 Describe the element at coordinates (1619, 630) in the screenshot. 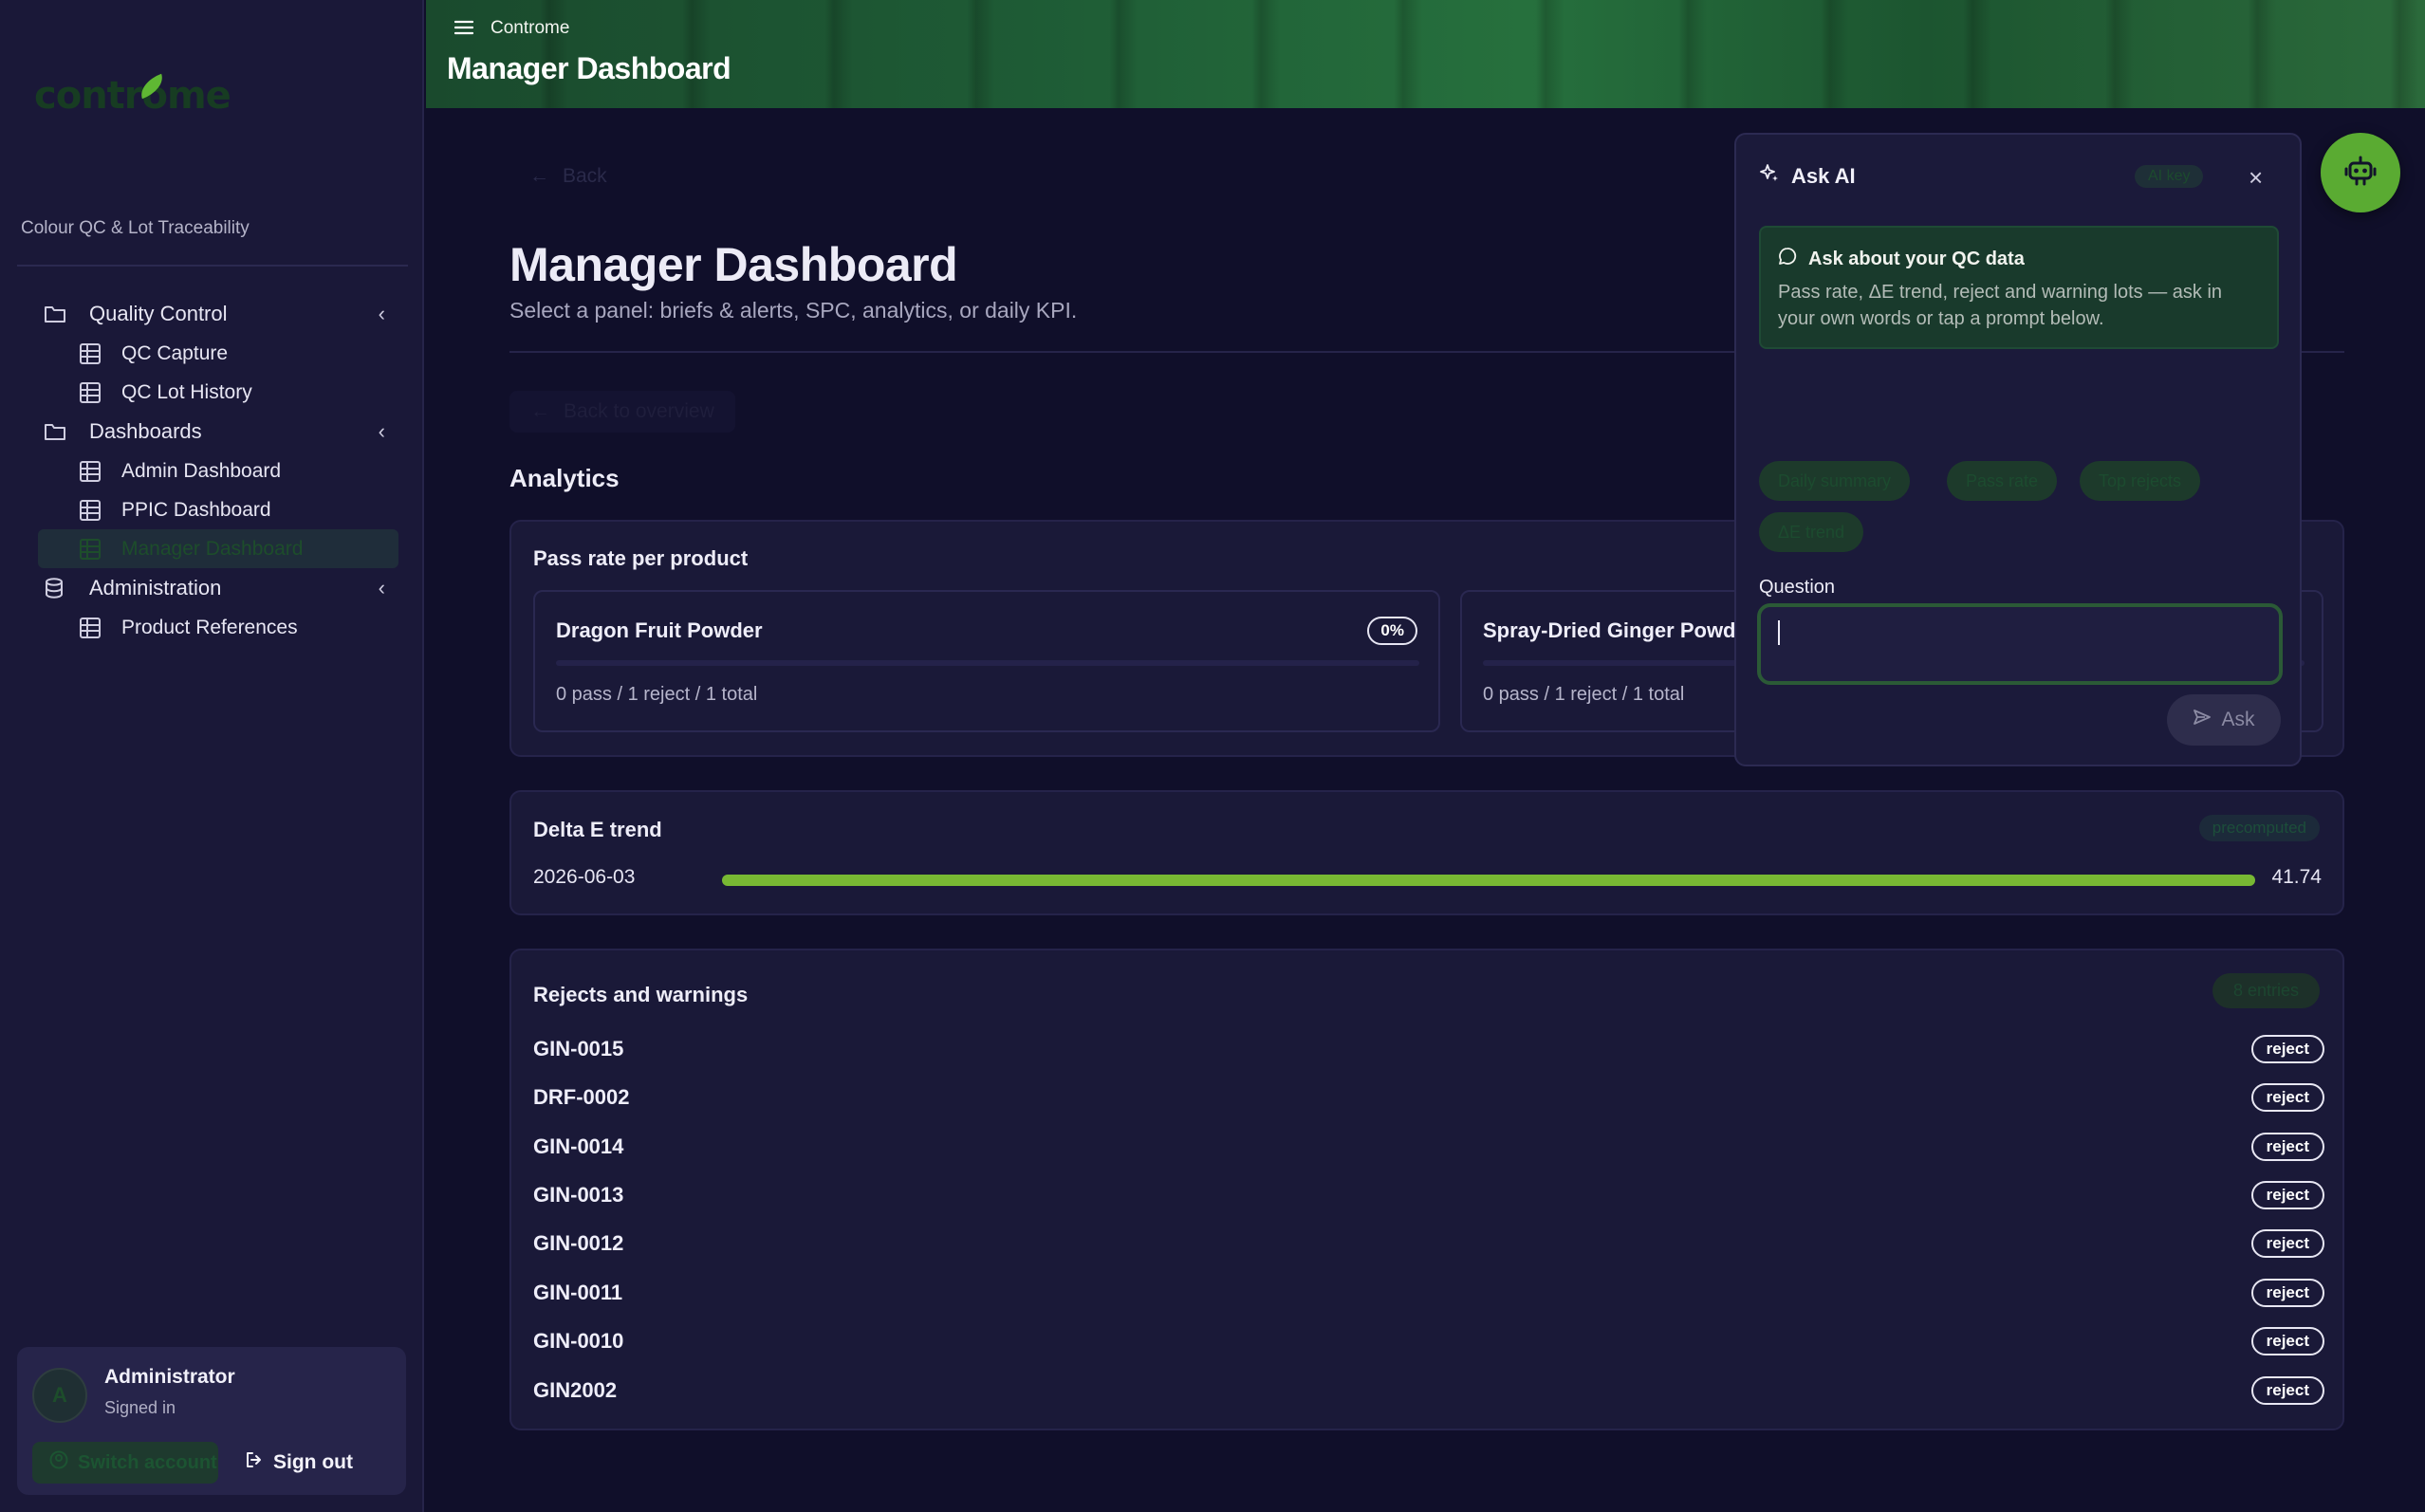

I see `product-name: Spray-Dried Ginger Powder` at that location.